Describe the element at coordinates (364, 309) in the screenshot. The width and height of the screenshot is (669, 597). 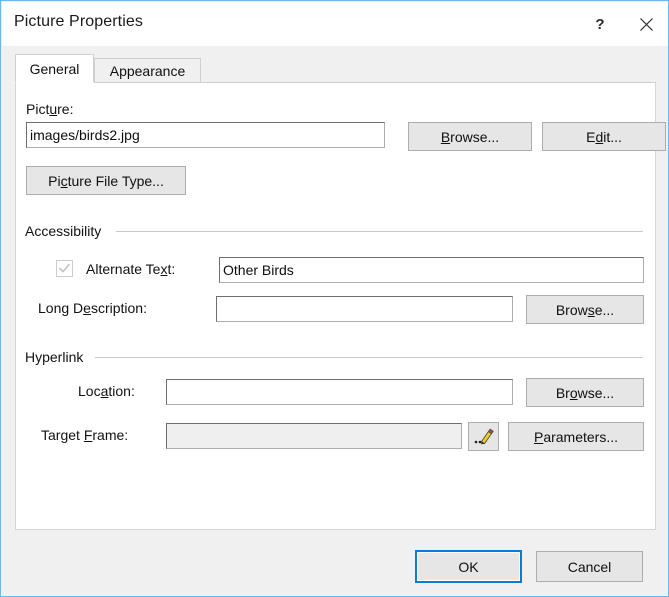
I see `long-description-input` at that location.